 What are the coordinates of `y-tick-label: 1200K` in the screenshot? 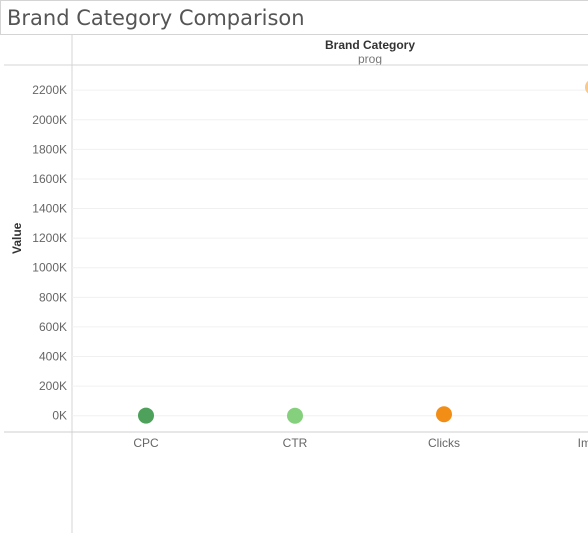 It's located at (49, 238).